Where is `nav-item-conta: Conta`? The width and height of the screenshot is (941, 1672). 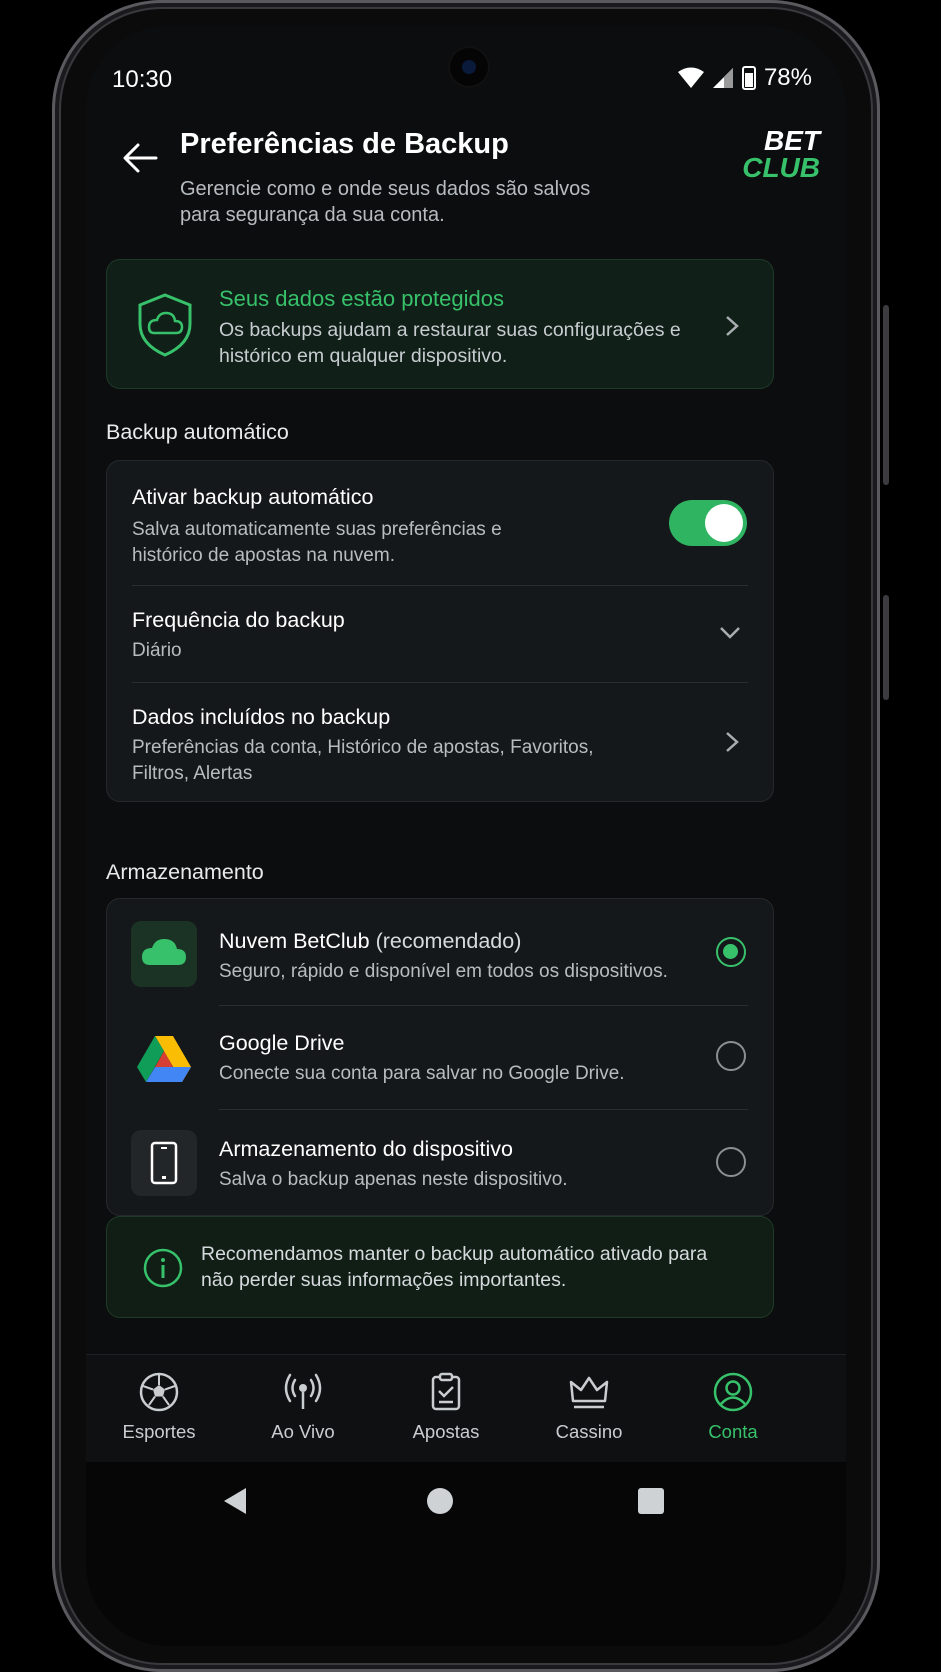 nav-item-conta: Conta is located at coordinates (733, 1407).